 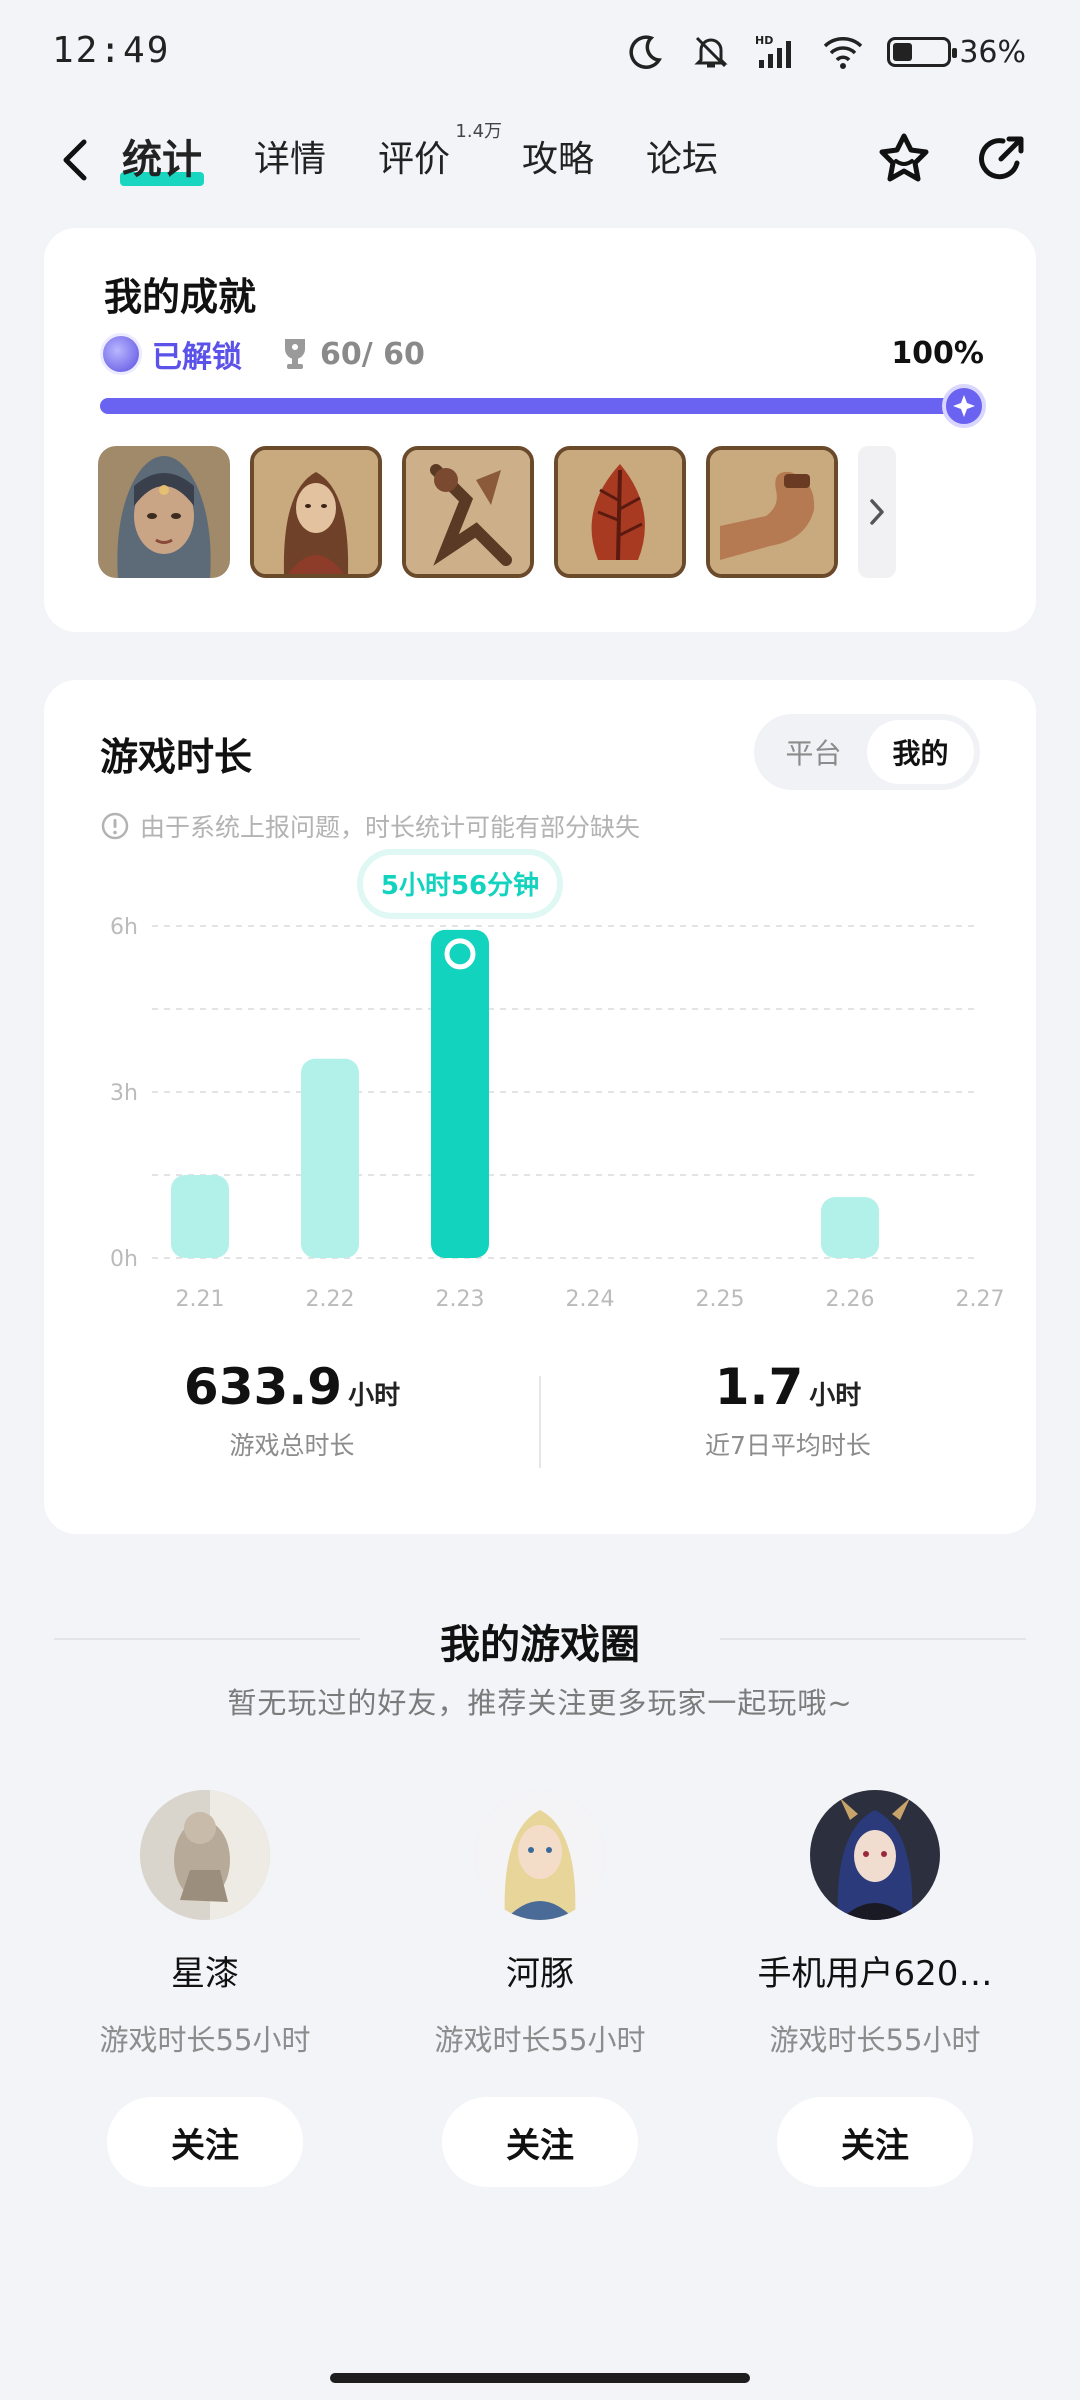 I want to click on tab-label: 攻略, so click(x=558, y=159).